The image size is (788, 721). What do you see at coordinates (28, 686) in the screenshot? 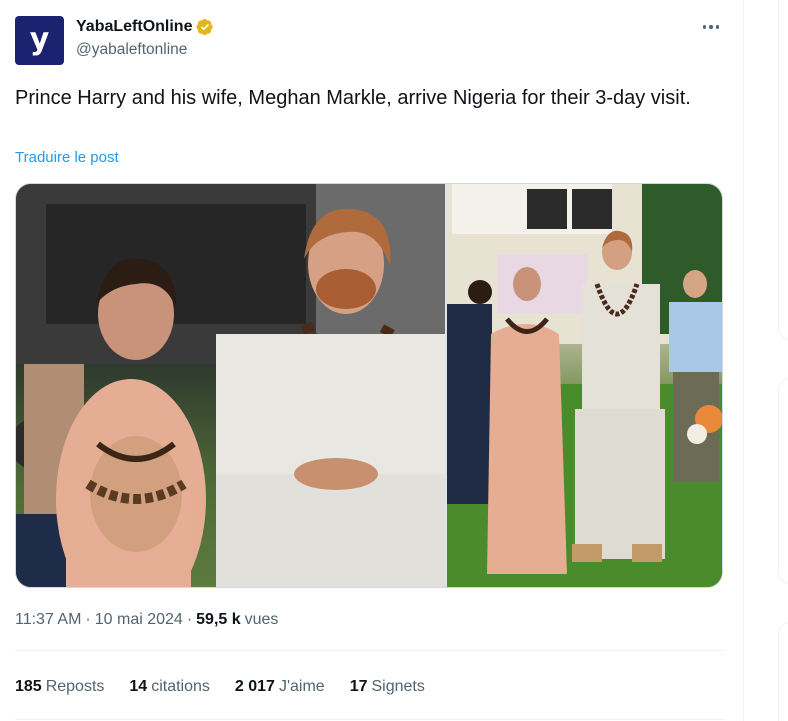
I see `reposts-count: 185` at bounding box center [28, 686].